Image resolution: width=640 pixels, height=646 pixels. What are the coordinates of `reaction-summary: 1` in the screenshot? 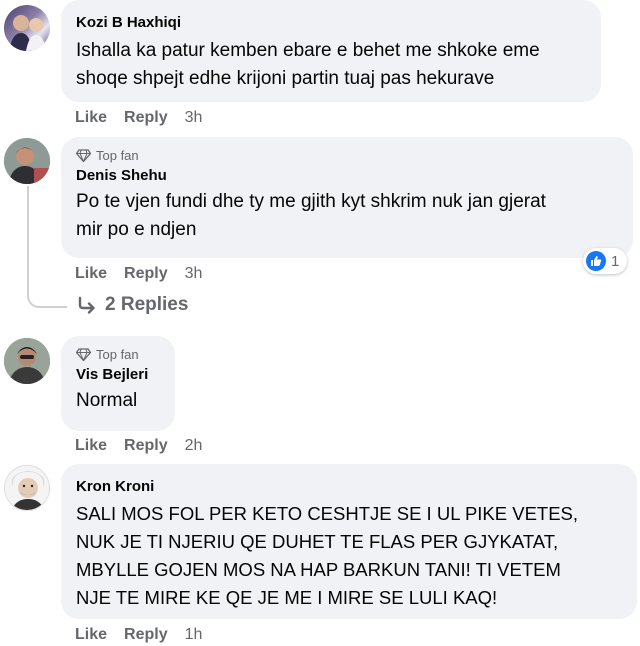 It's located at (605, 261).